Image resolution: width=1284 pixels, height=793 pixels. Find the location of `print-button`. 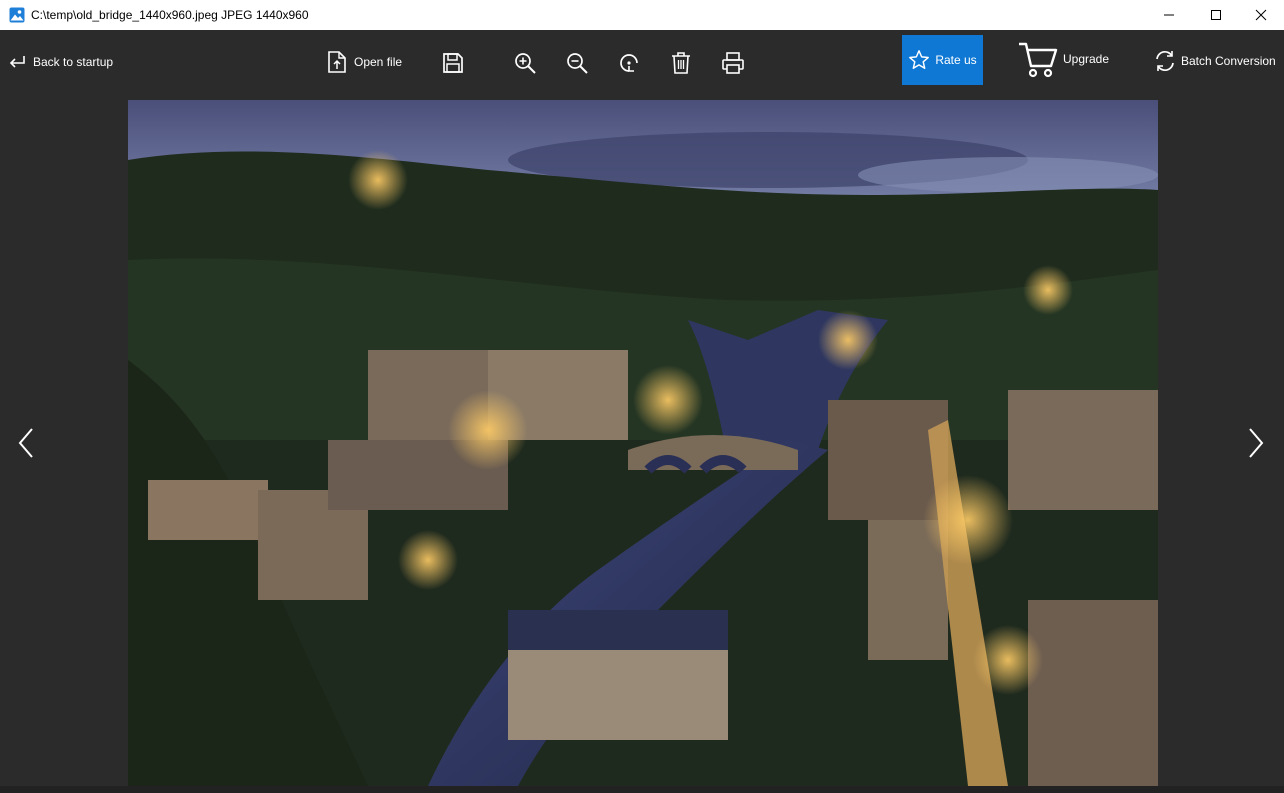

print-button is located at coordinates (733, 63).